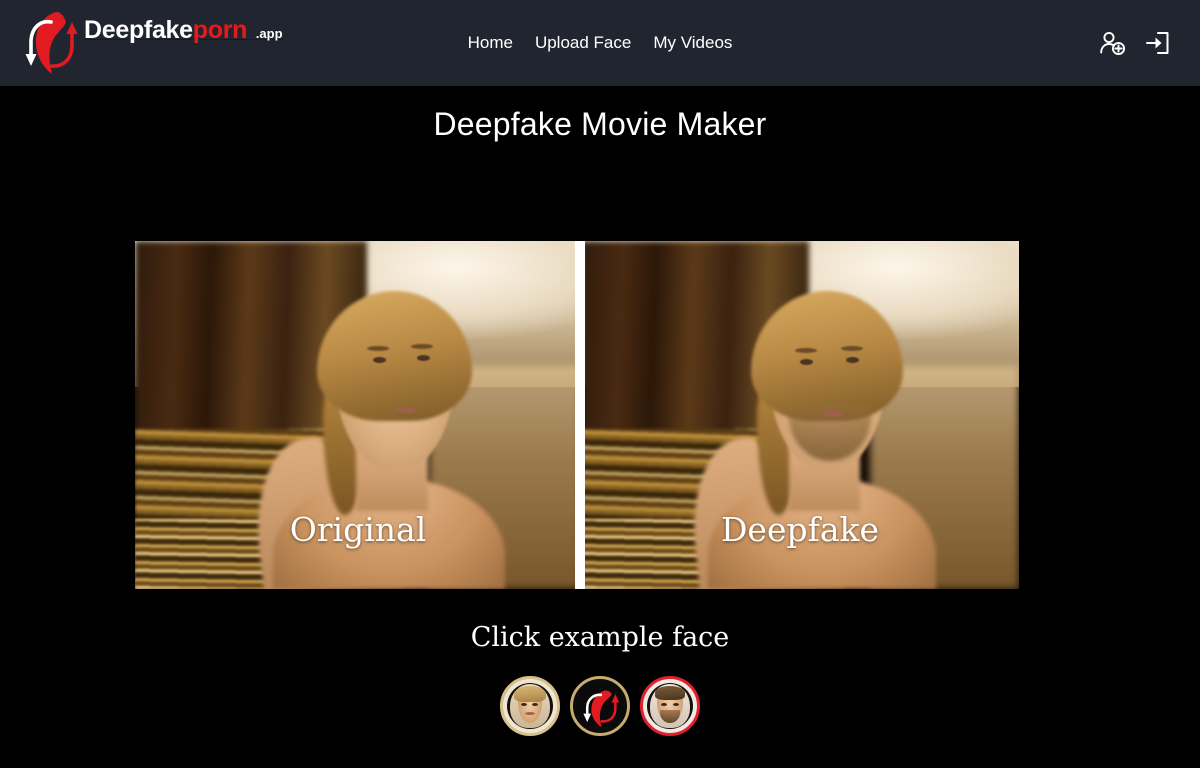 The height and width of the screenshot is (768, 1200). Describe the element at coordinates (1113, 43) in the screenshot. I see `user-plus-icon` at that location.